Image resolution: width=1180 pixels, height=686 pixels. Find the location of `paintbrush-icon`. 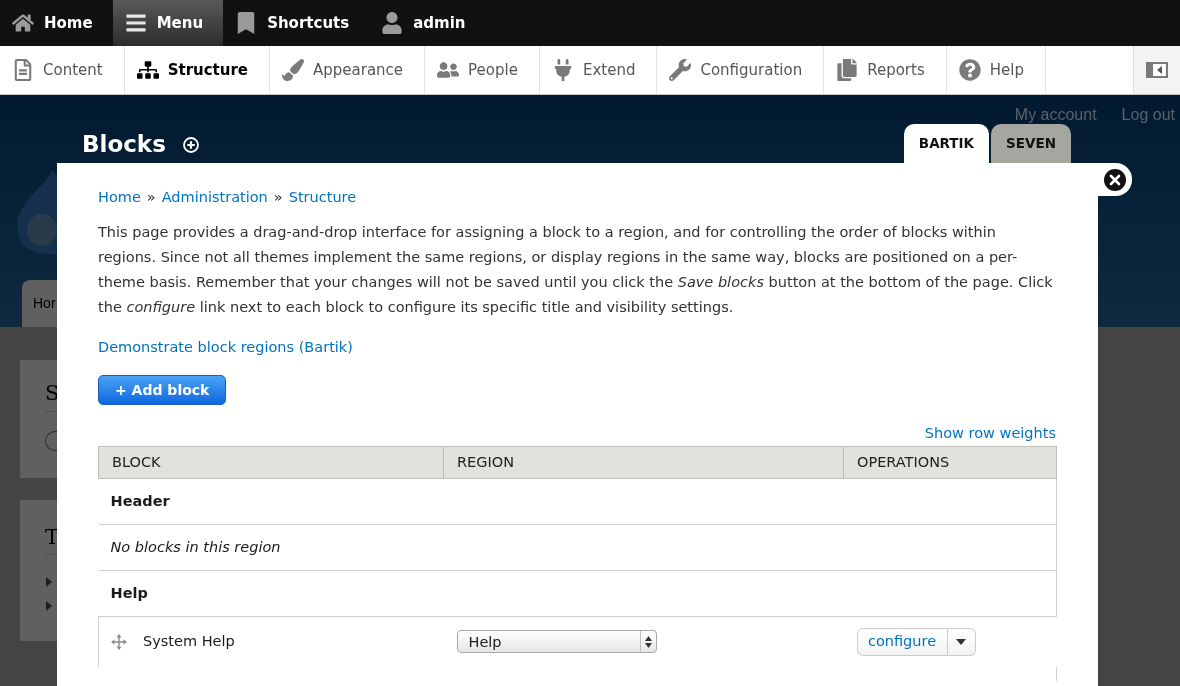

paintbrush-icon is located at coordinates (293, 70).